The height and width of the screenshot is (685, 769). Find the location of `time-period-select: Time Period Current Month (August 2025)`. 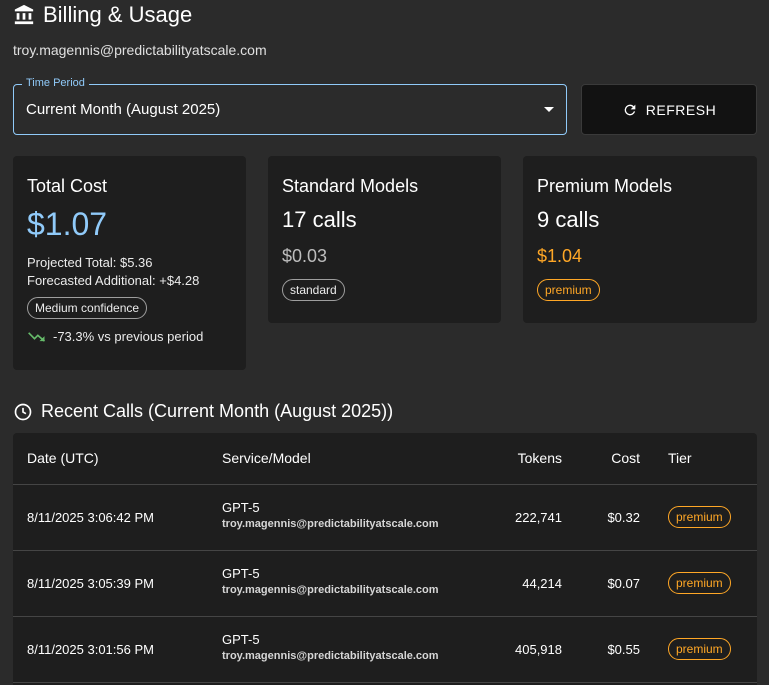

time-period-select: Time Period Current Month (August 2025) is located at coordinates (290, 106).